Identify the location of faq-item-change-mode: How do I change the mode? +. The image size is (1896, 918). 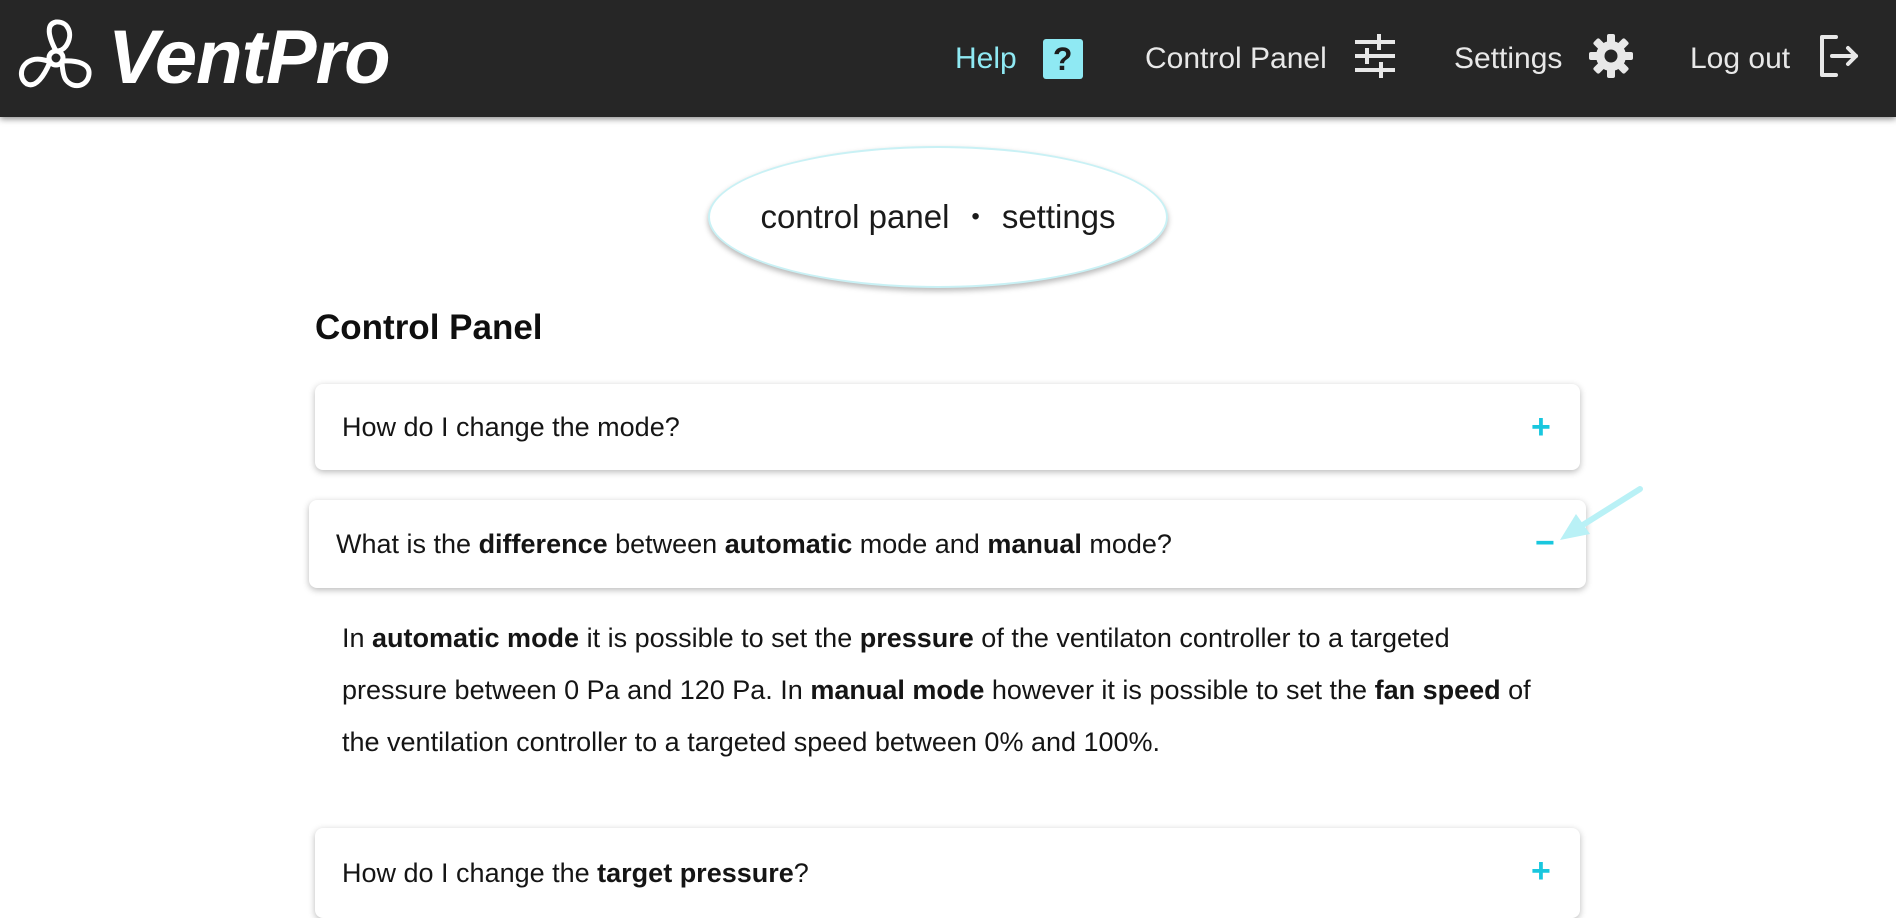
(947, 427).